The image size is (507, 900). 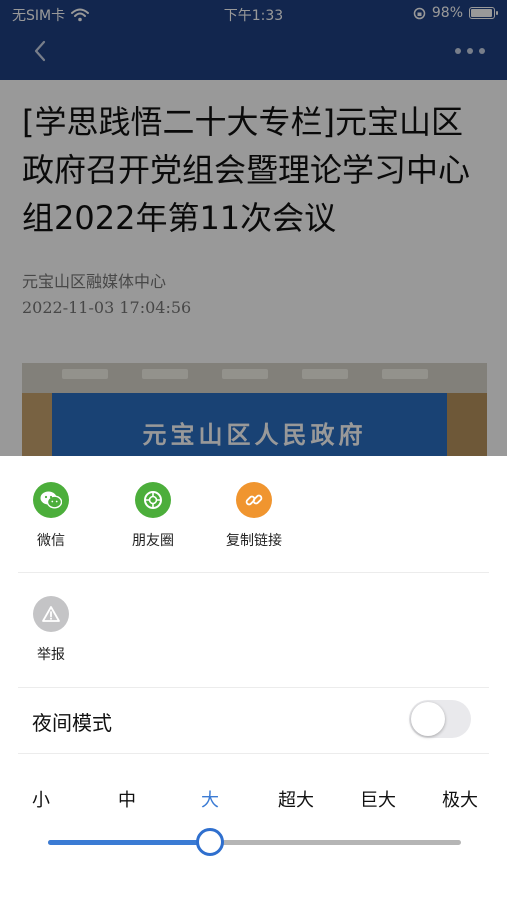 What do you see at coordinates (254, 500) in the screenshot?
I see `link-icon` at bounding box center [254, 500].